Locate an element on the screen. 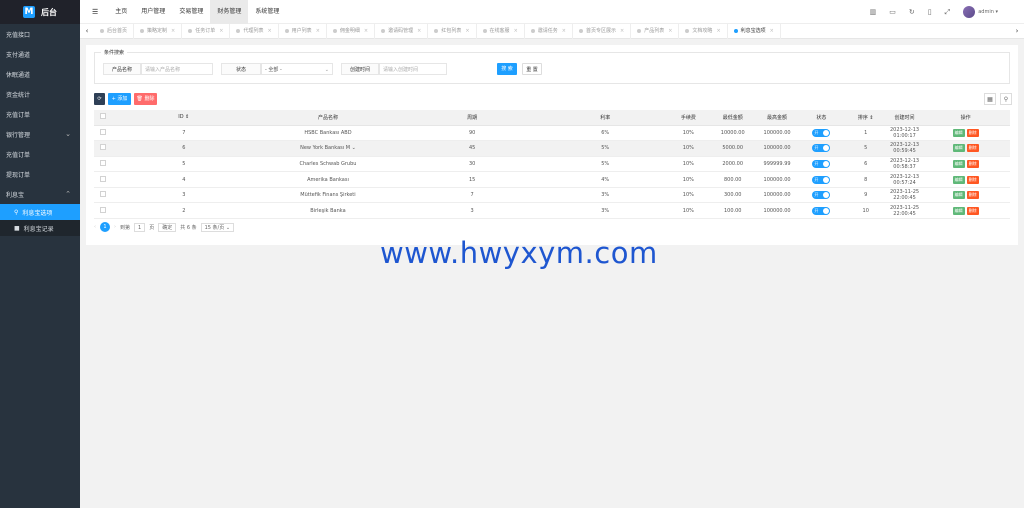 The width and height of the screenshot is (1024, 508). tab-item: 首页专区展示 × is located at coordinates (602, 31).